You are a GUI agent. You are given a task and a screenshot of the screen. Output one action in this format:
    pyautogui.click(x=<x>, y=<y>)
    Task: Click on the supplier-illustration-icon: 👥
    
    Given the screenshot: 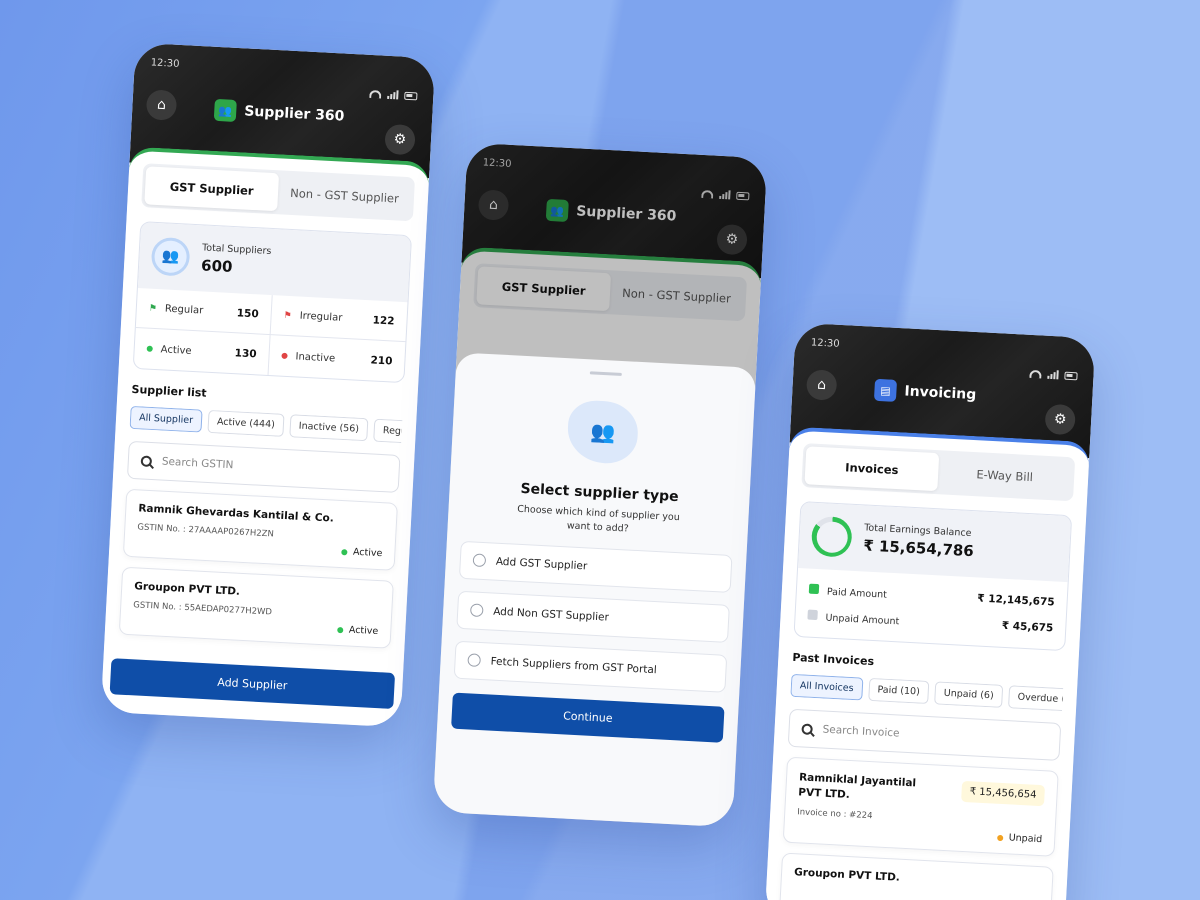 What is the action you would take?
    pyautogui.click(x=603, y=432)
    